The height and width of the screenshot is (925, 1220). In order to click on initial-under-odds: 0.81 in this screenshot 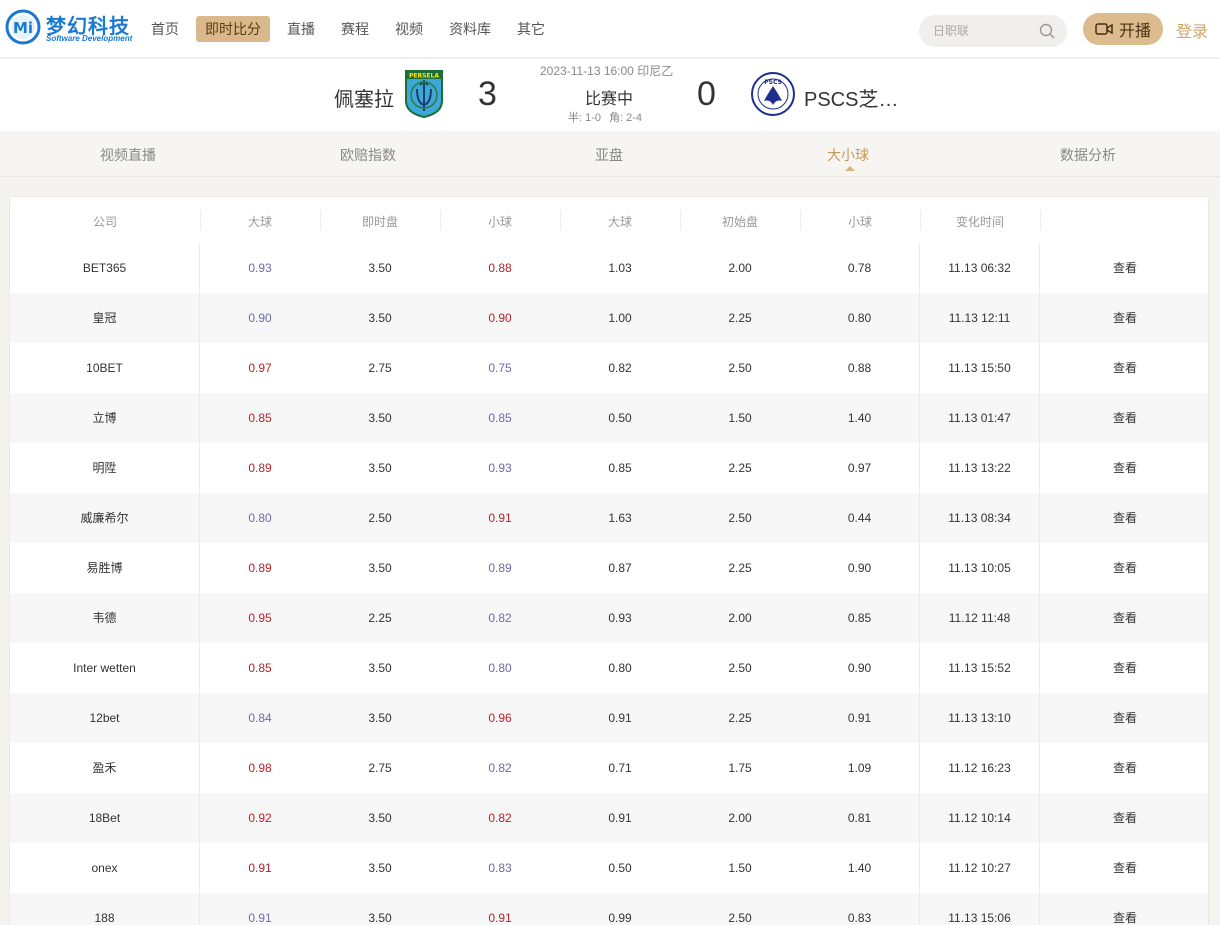, I will do `click(860, 818)`.